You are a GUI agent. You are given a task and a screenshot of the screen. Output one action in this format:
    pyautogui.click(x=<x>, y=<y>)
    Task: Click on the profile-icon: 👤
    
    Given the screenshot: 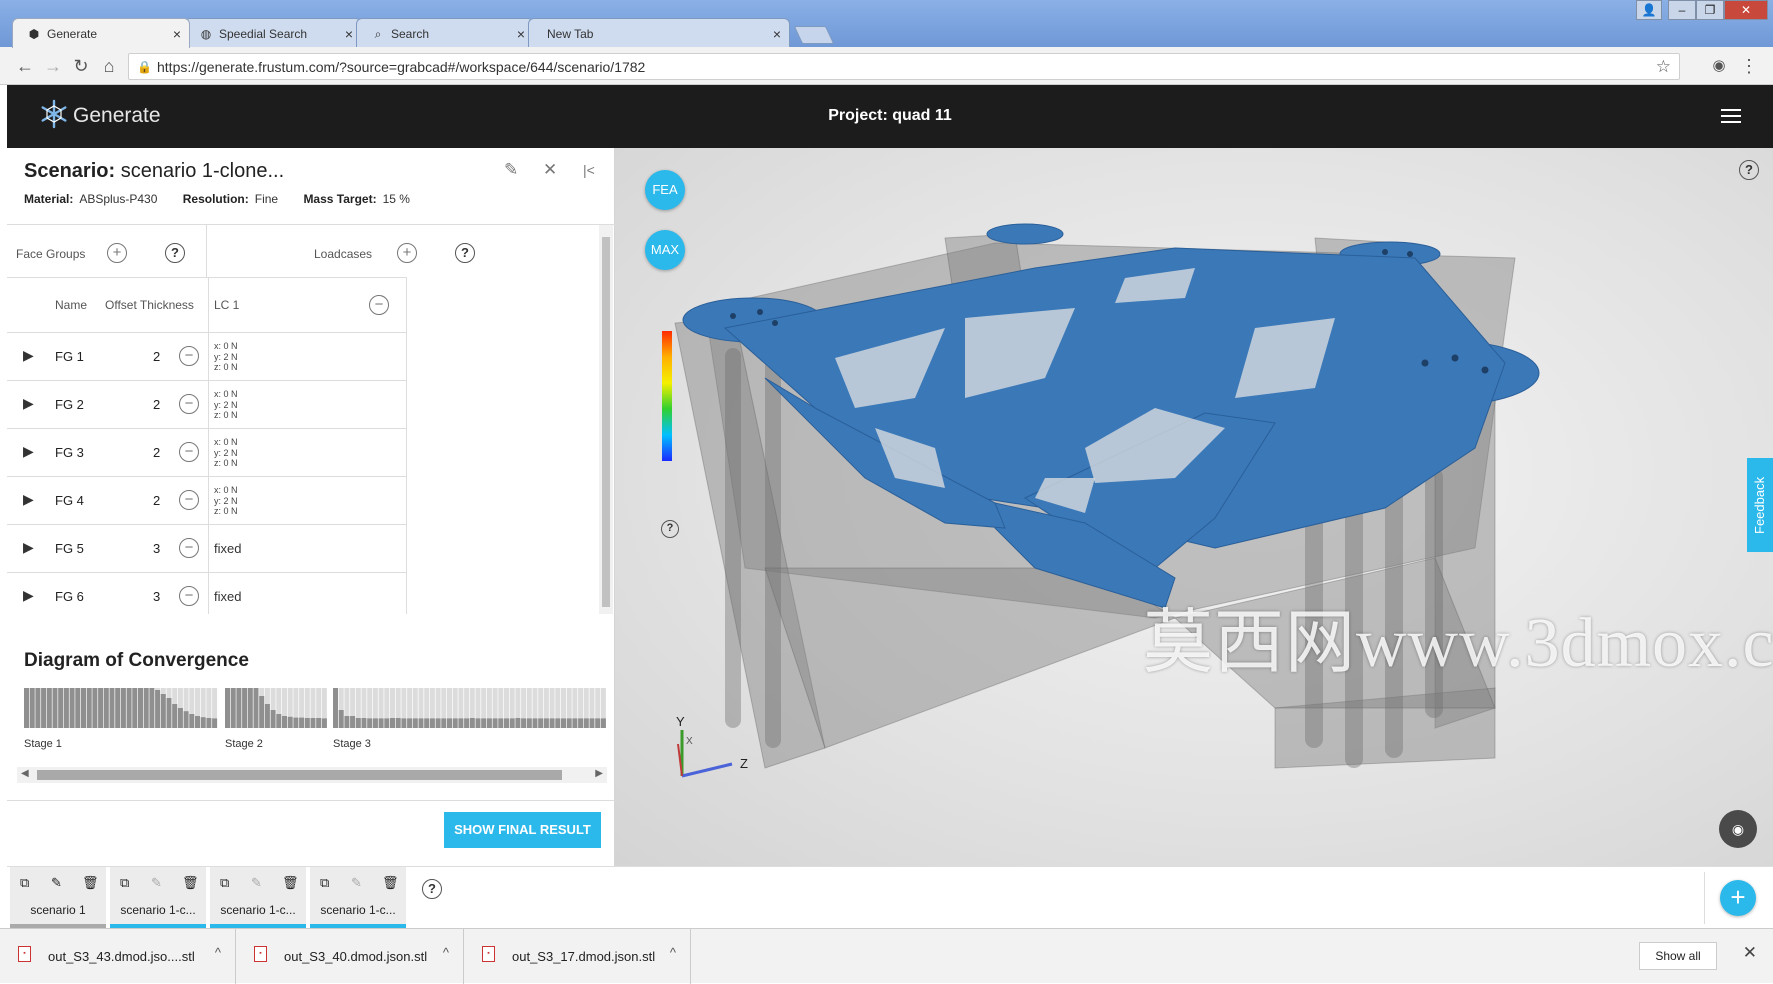 What is the action you would take?
    pyautogui.click(x=1649, y=10)
    